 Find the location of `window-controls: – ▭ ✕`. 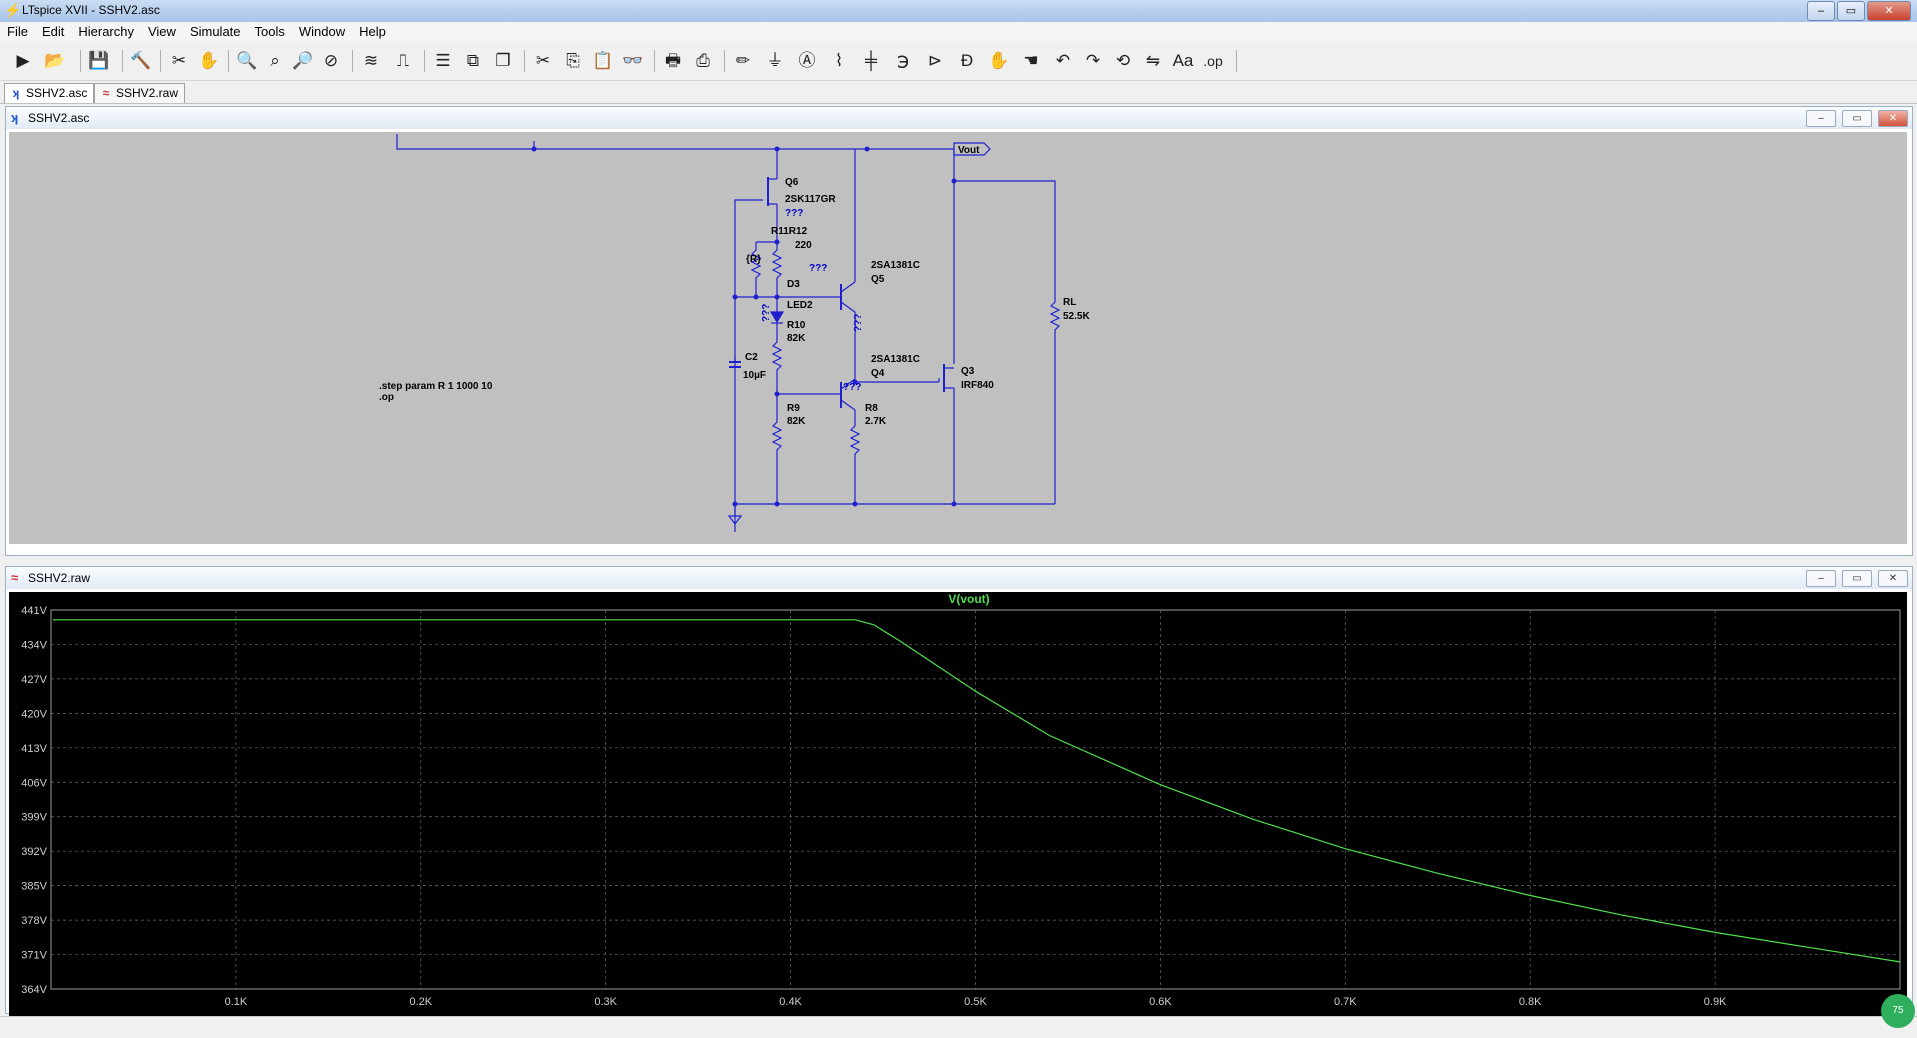

window-controls: – ▭ ✕ is located at coordinates (1859, 11).